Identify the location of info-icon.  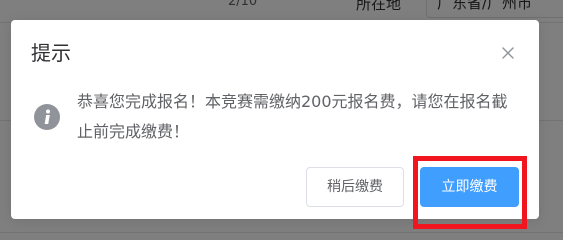
(47, 117).